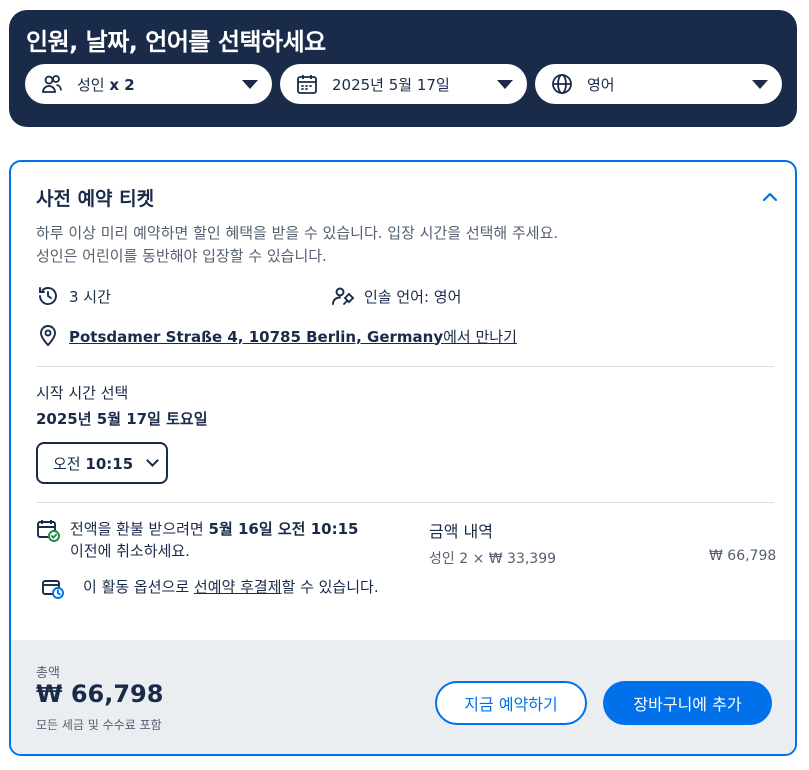 The width and height of the screenshot is (809, 770). What do you see at coordinates (106, 84) in the screenshot?
I see `participants-value: 성인 x 2` at bounding box center [106, 84].